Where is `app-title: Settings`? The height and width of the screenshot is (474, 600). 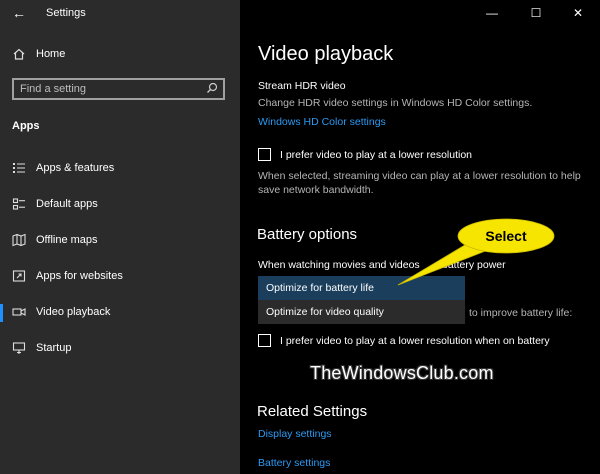
app-title: Settings is located at coordinates (66, 13).